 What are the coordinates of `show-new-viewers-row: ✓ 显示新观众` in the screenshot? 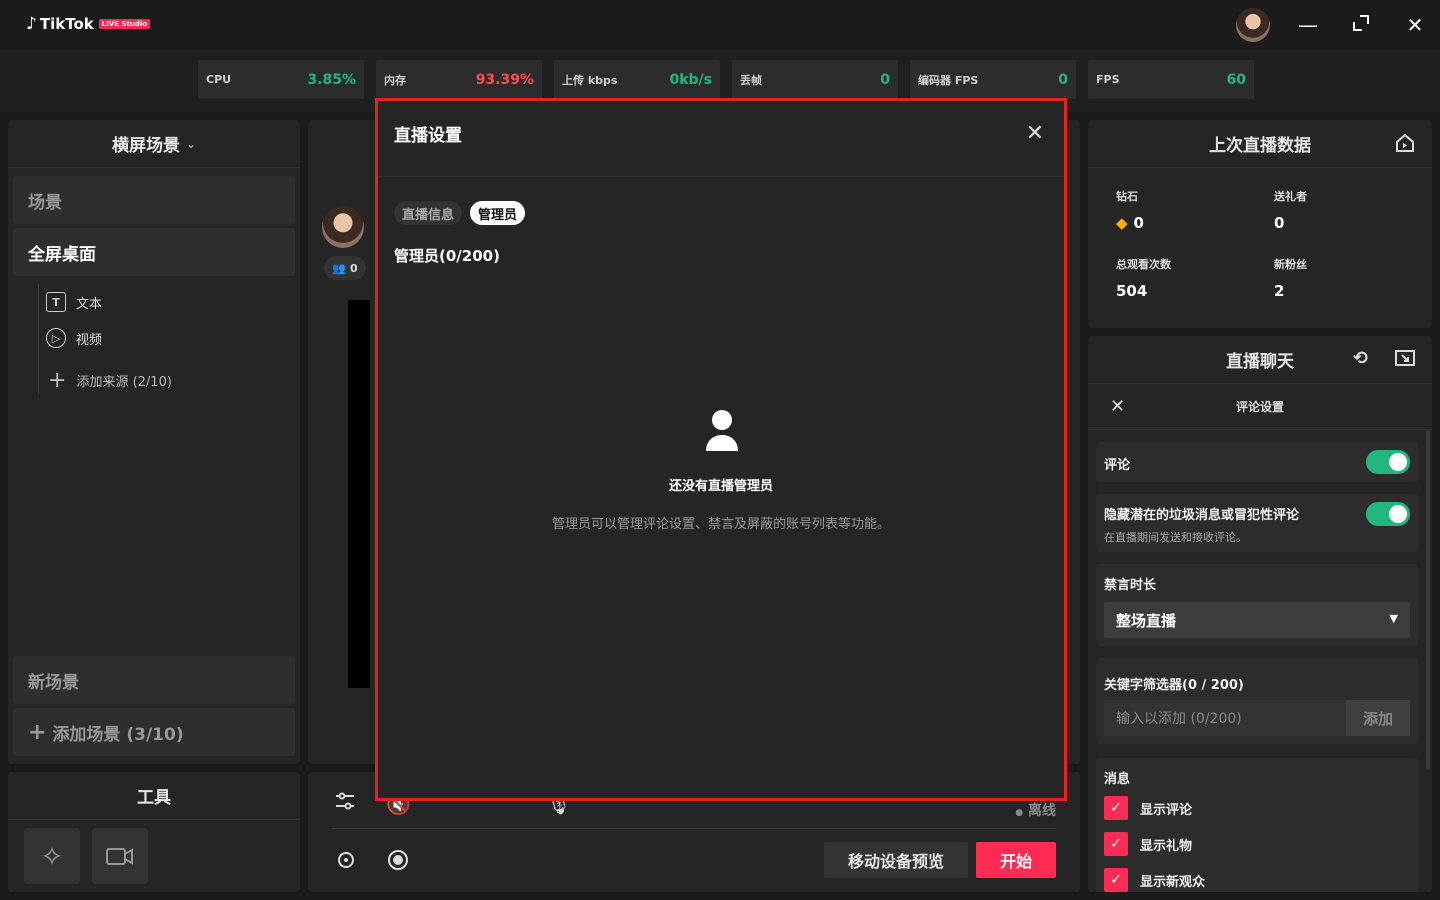 It's located at (1154, 880).